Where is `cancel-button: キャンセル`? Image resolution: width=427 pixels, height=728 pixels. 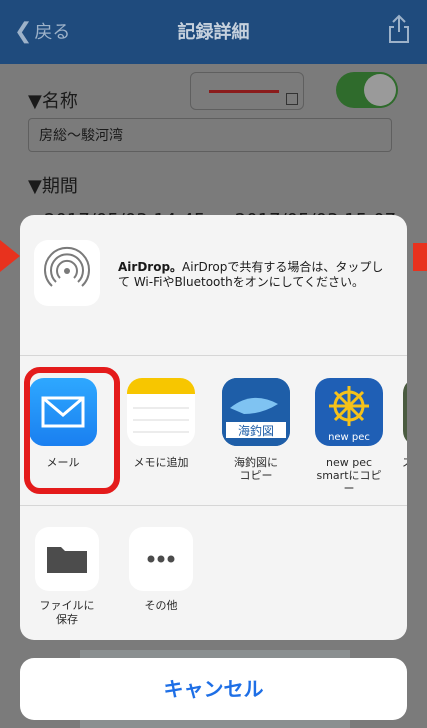 cancel-button: キャンセル is located at coordinates (213, 689).